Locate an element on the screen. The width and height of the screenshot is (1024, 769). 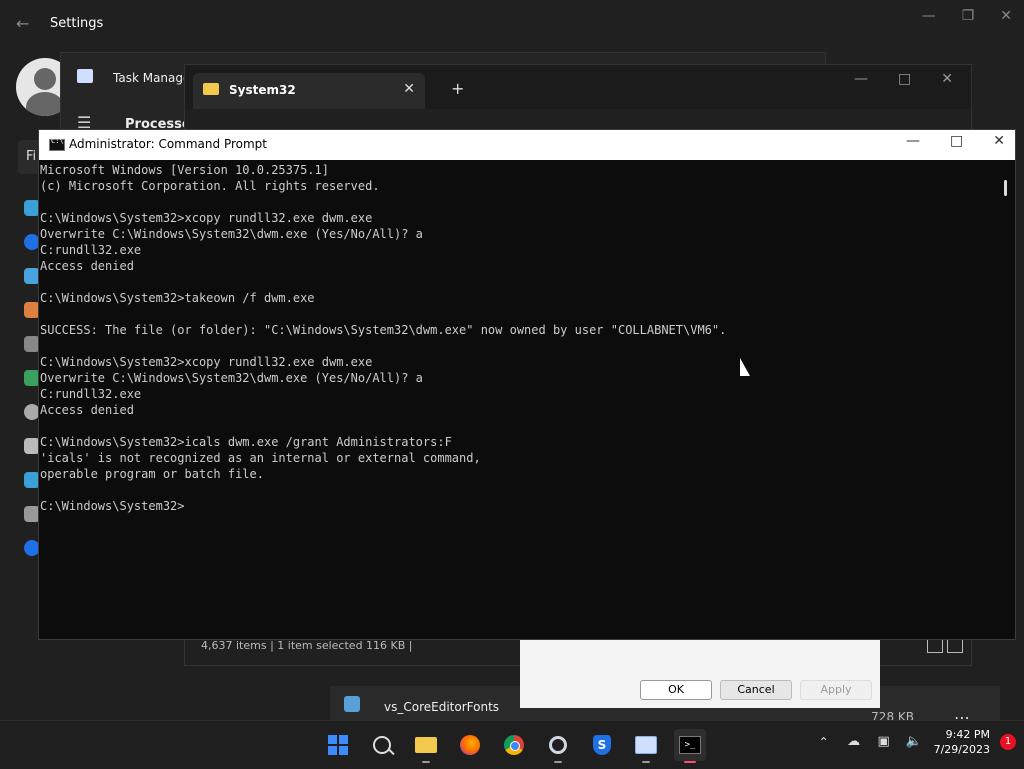
explorer-status-bar: 4,637 items | 1 item selected 116 KB | is located at coordinates (307, 645).